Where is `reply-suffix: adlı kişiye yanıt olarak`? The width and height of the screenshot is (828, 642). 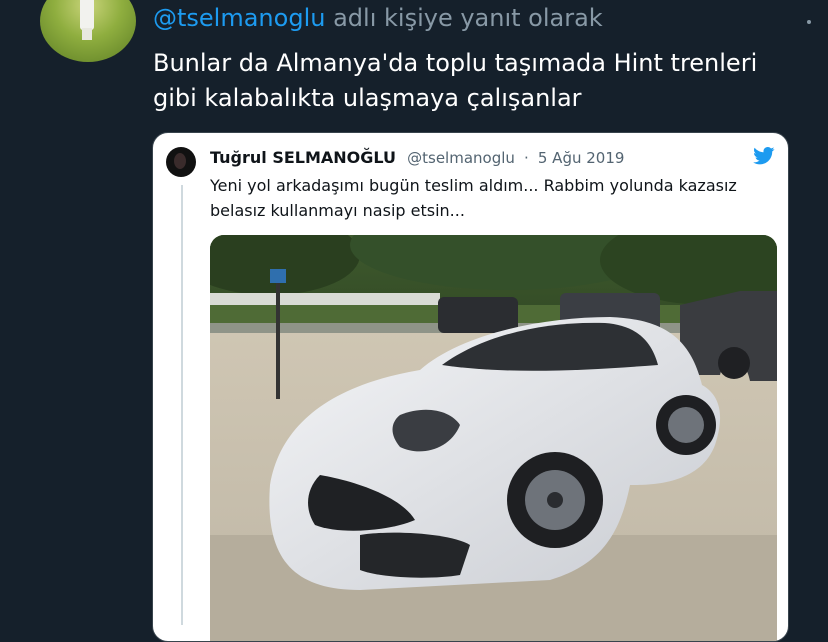 reply-suffix: adlı kişiye yanıt olarak is located at coordinates (468, 18).